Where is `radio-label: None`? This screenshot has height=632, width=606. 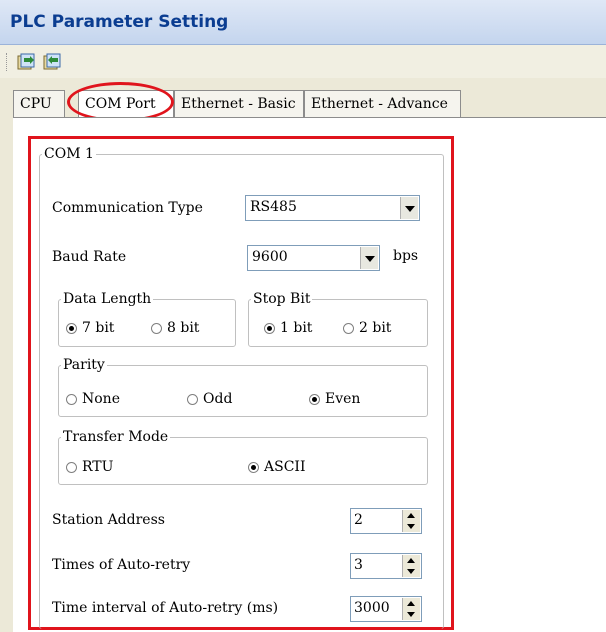
radio-label: None is located at coordinates (101, 399).